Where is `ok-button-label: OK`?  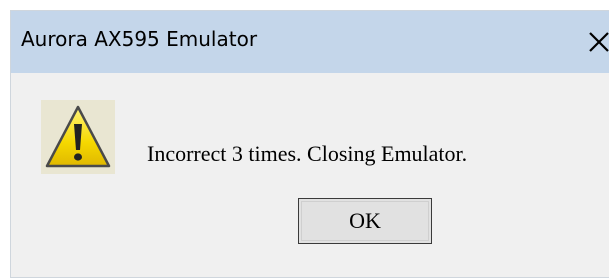 ok-button-label: OK is located at coordinates (365, 220).